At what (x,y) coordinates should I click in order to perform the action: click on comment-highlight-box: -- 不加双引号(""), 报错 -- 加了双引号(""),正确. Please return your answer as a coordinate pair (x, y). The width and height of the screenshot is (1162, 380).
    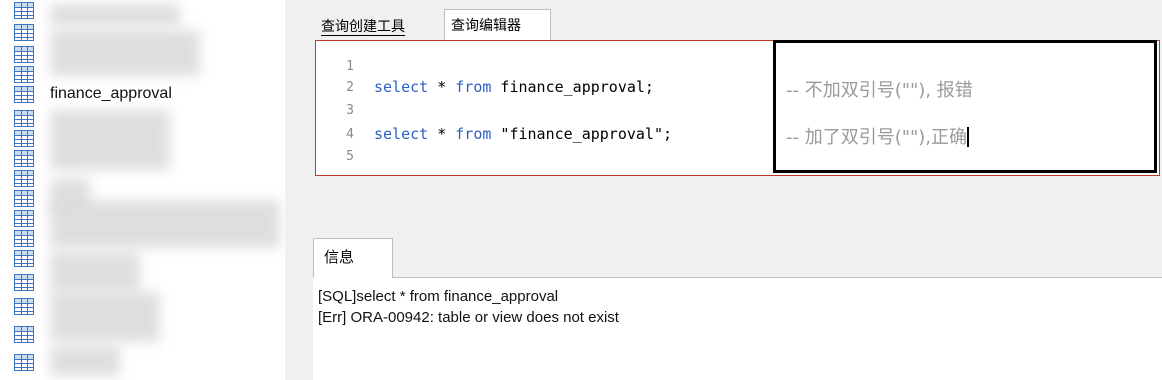
    Looking at the image, I should click on (965, 106).